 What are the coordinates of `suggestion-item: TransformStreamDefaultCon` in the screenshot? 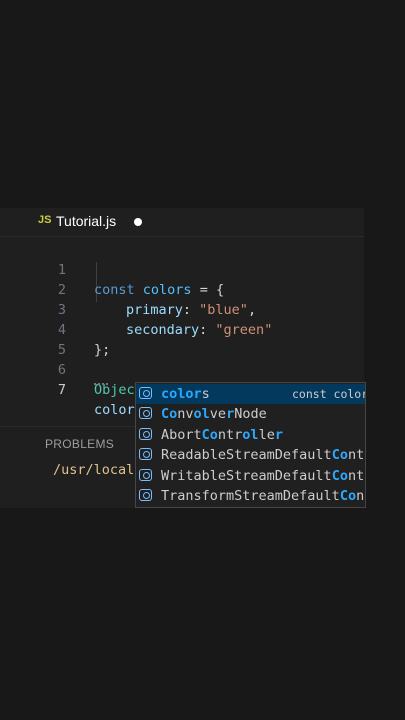 It's located at (250, 496).